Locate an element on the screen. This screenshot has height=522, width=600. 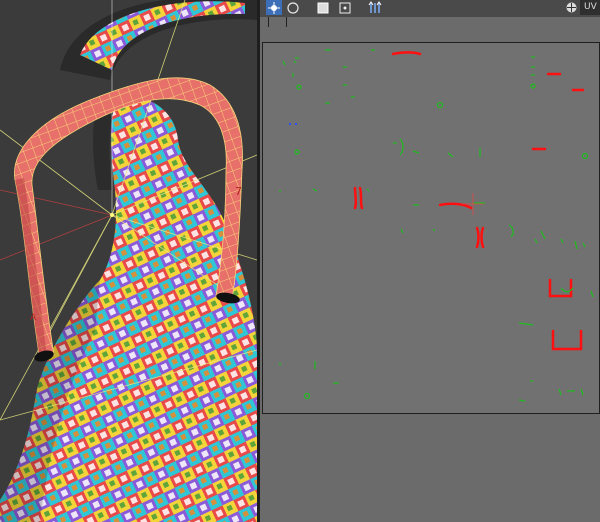
uv-move-icon is located at coordinates (375, 7).